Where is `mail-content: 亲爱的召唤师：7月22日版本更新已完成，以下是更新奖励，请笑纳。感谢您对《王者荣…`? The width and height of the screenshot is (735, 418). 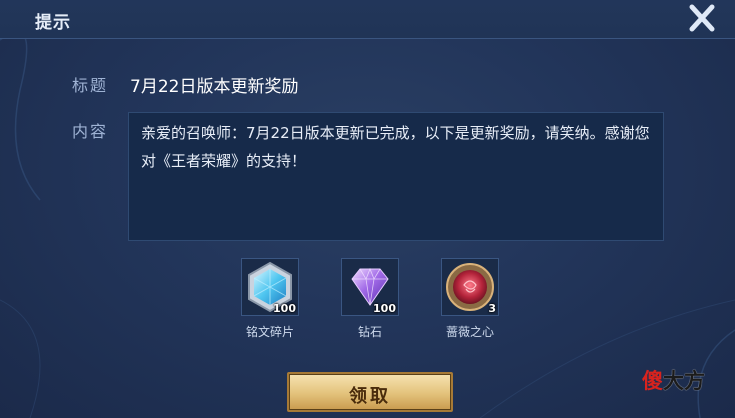 mail-content: 亲爱的召唤师：7月22日版本更新已完成，以下是更新奖励，请笑纳。感谢您对《王者荣… is located at coordinates (395, 147).